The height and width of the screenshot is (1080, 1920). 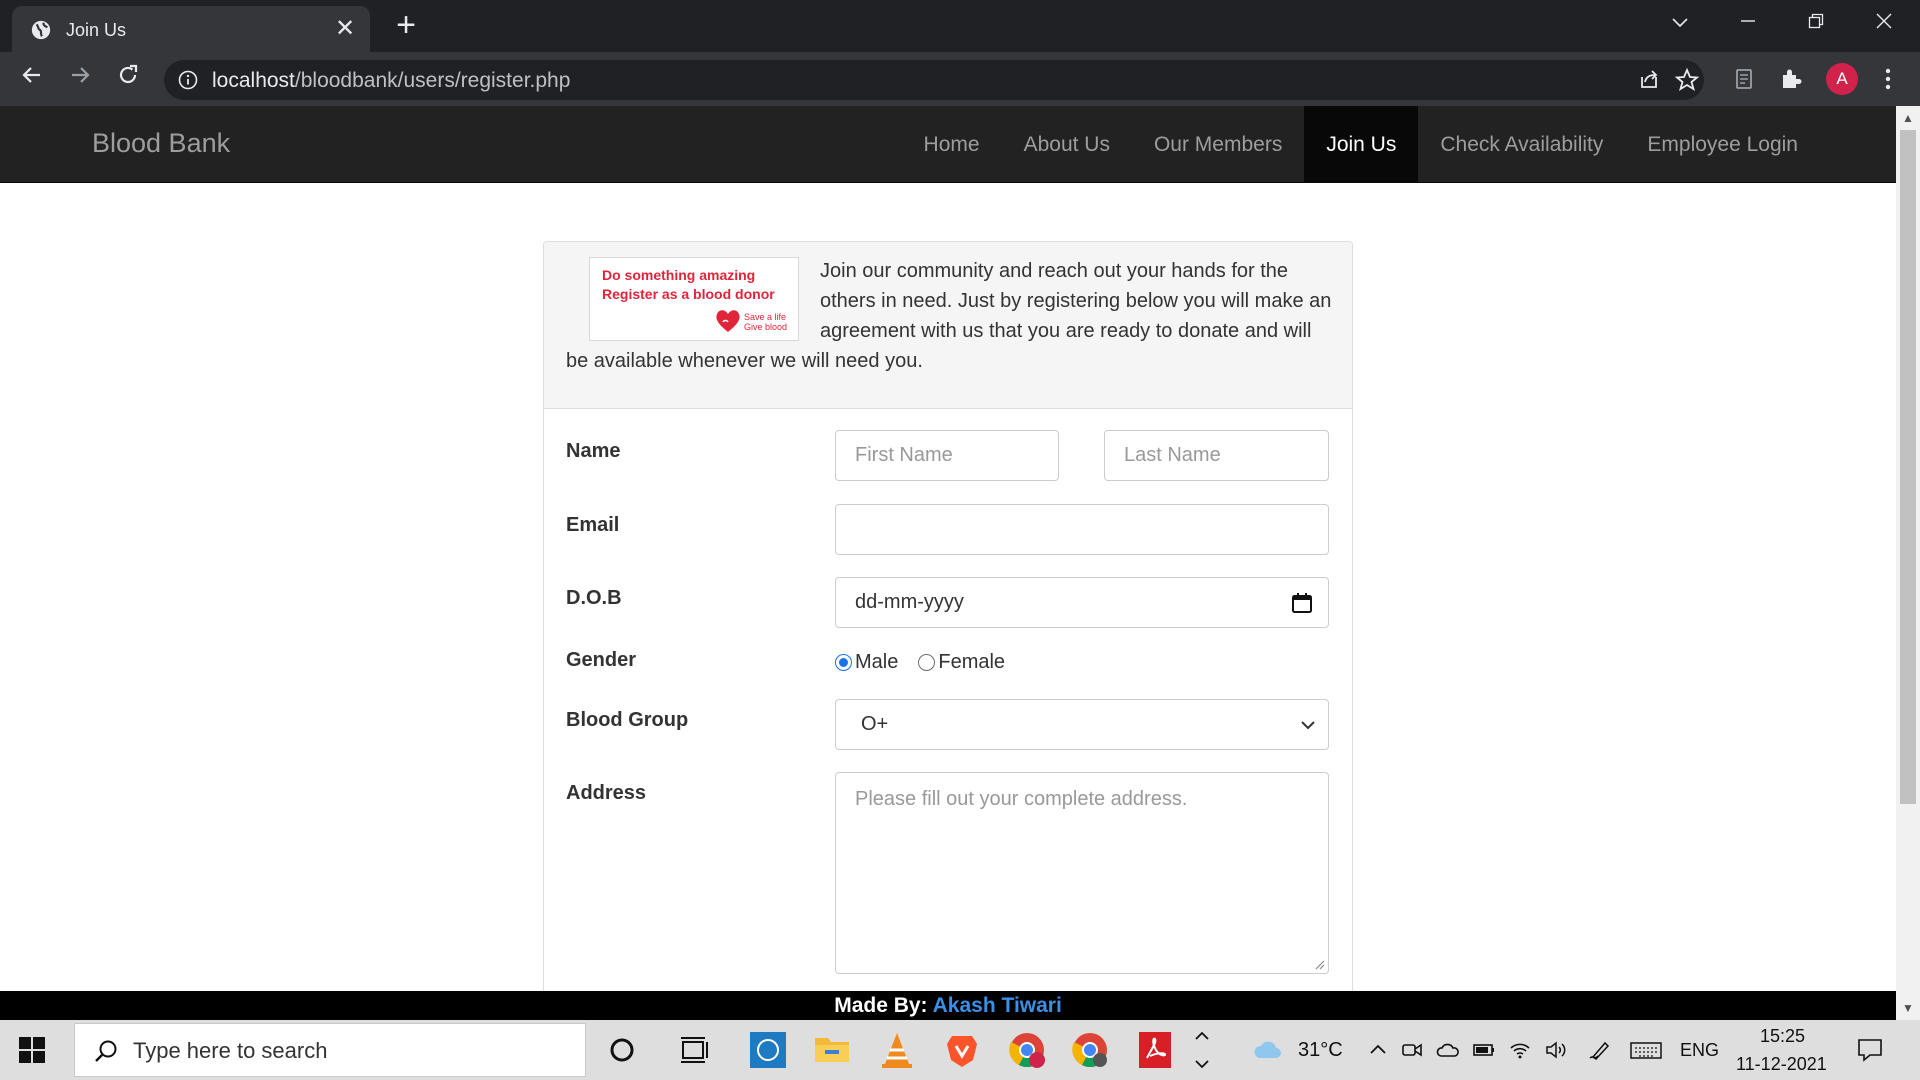 What do you see at coordinates (1067, 144) in the screenshot?
I see `nav-about-us: About Us` at bounding box center [1067, 144].